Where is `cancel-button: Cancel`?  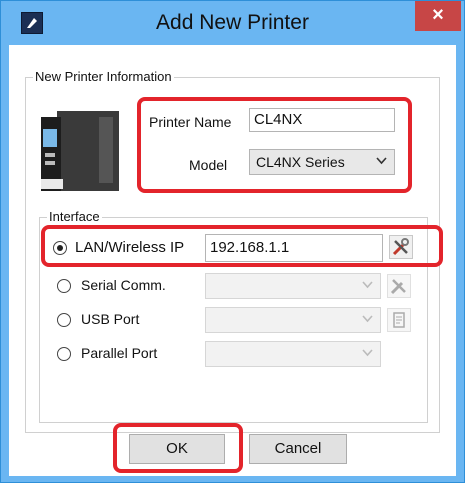
cancel-button: Cancel is located at coordinates (298, 449).